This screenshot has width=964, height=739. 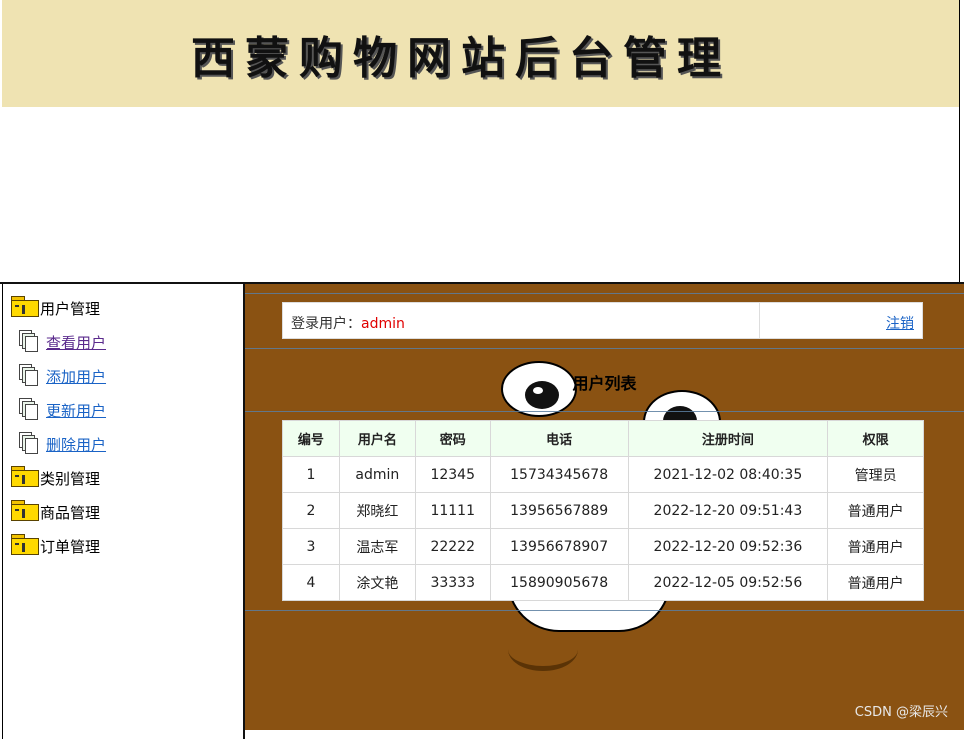 I want to click on sidebar-group-category-management: 类别管理, so click(x=55, y=477).